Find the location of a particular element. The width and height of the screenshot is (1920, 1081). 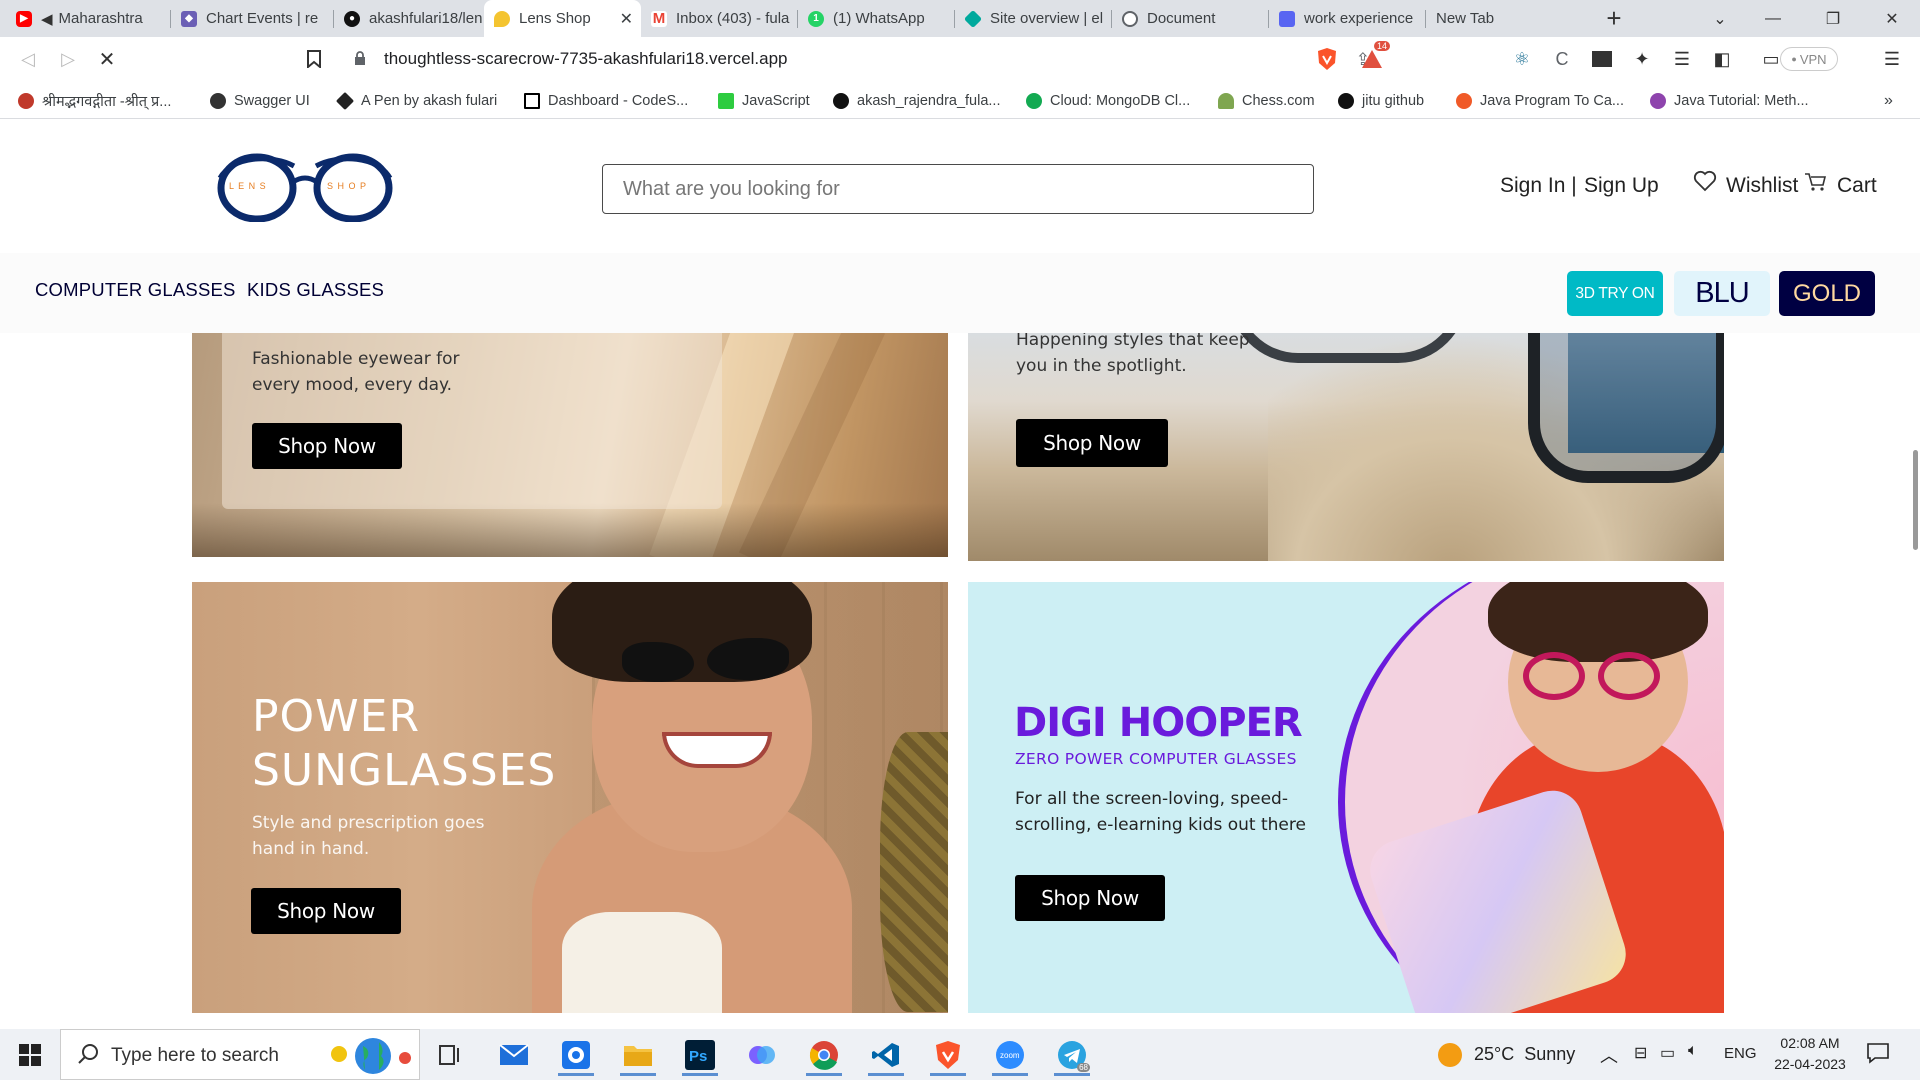

task-view-icon is located at coordinates (450, 1054).